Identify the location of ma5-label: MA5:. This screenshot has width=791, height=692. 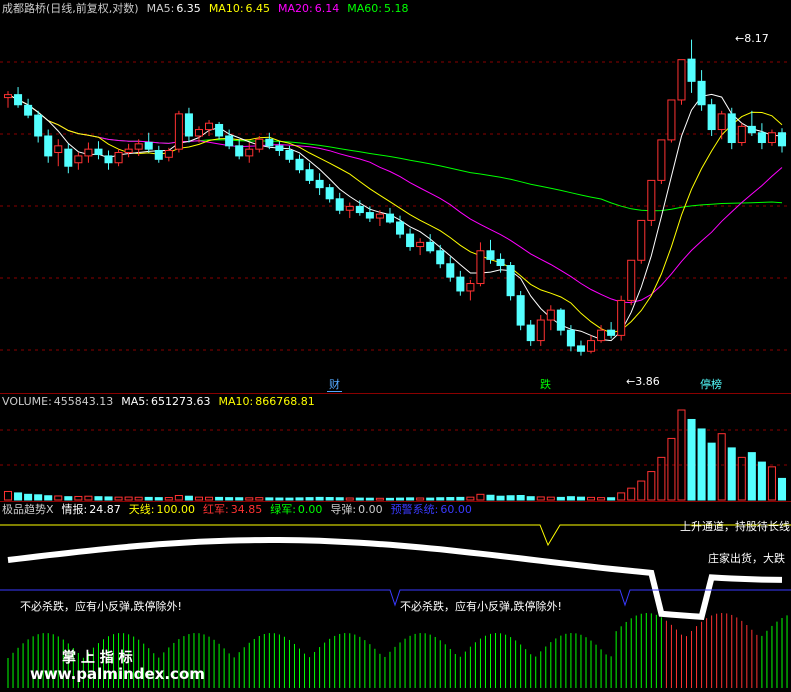
(160, 8).